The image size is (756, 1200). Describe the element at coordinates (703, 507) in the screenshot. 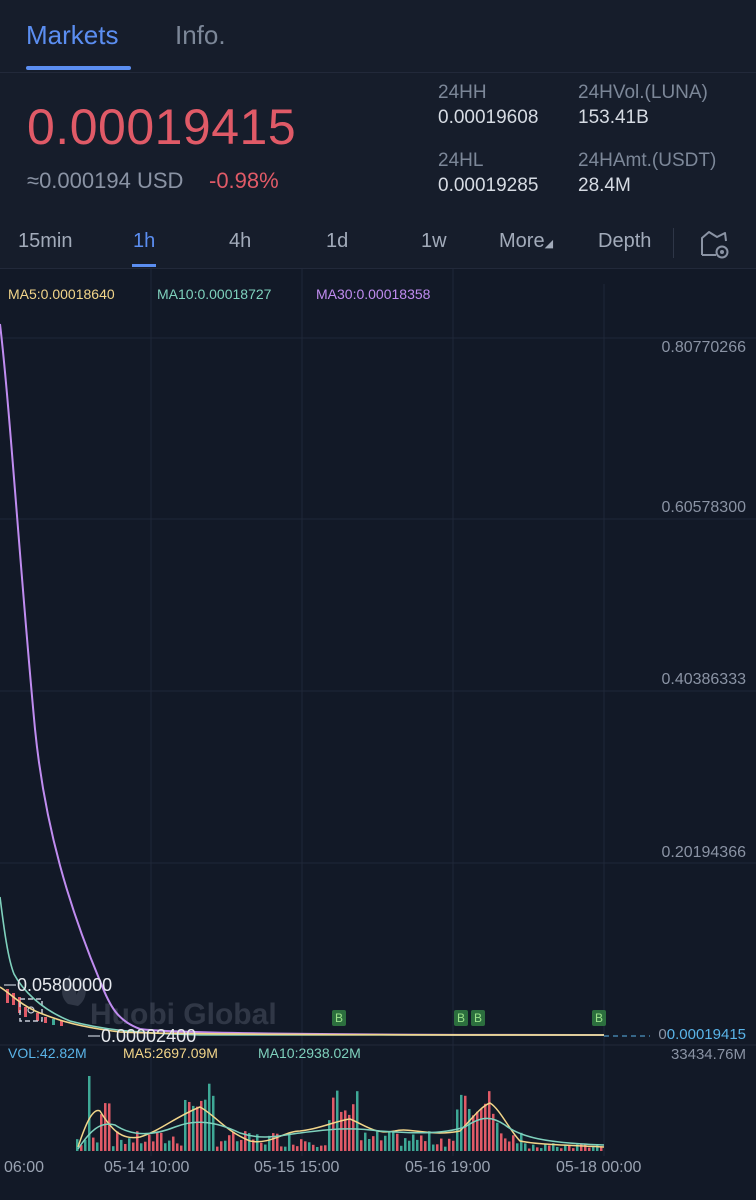

I see `price-axis-label: 0.60578300` at that location.